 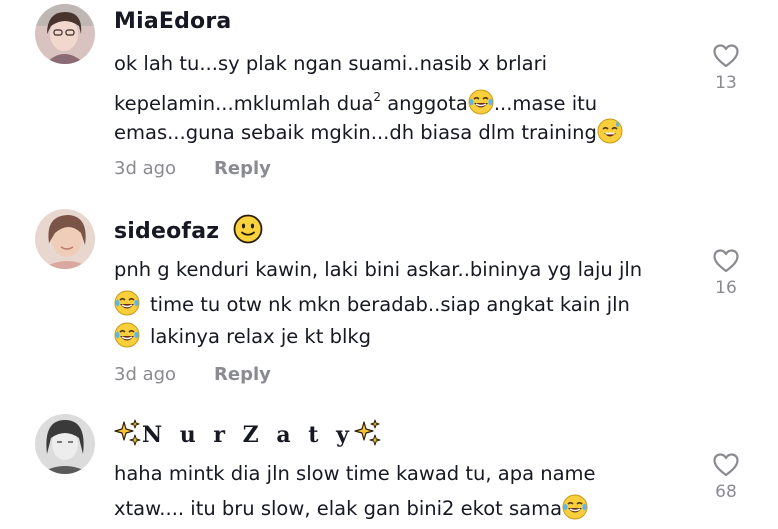 I want to click on comment-text-line: lakinya relax je kt blkg, so click(x=242, y=335).